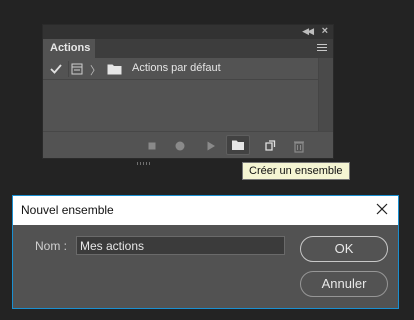 The height and width of the screenshot is (320, 414). Describe the element at coordinates (95, 70) in the screenshot. I see `expand-chevron-icon: 〉` at that location.